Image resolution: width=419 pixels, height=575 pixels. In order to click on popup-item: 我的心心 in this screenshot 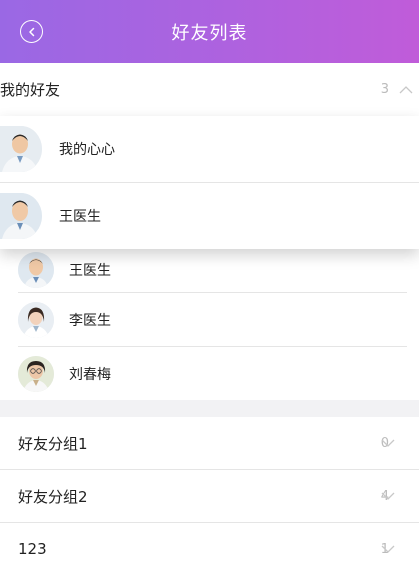, I will do `click(209, 149)`.